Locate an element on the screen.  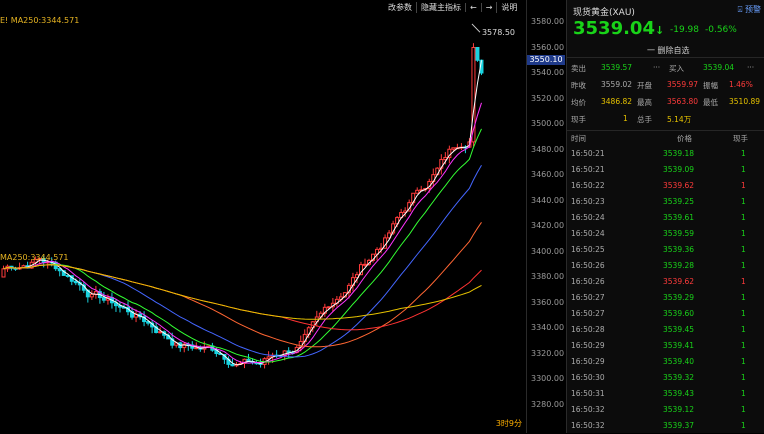
trade-row: 16:50:25 3539.36 1 is located at coordinates (665, 250).